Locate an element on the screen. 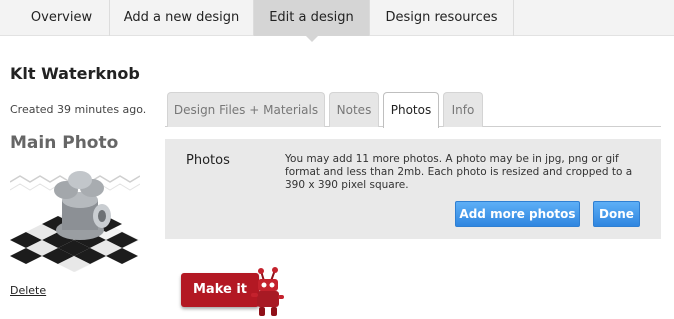 The height and width of the screenshot is (319, 674). robot-icon is located at coordinates (267, 291).